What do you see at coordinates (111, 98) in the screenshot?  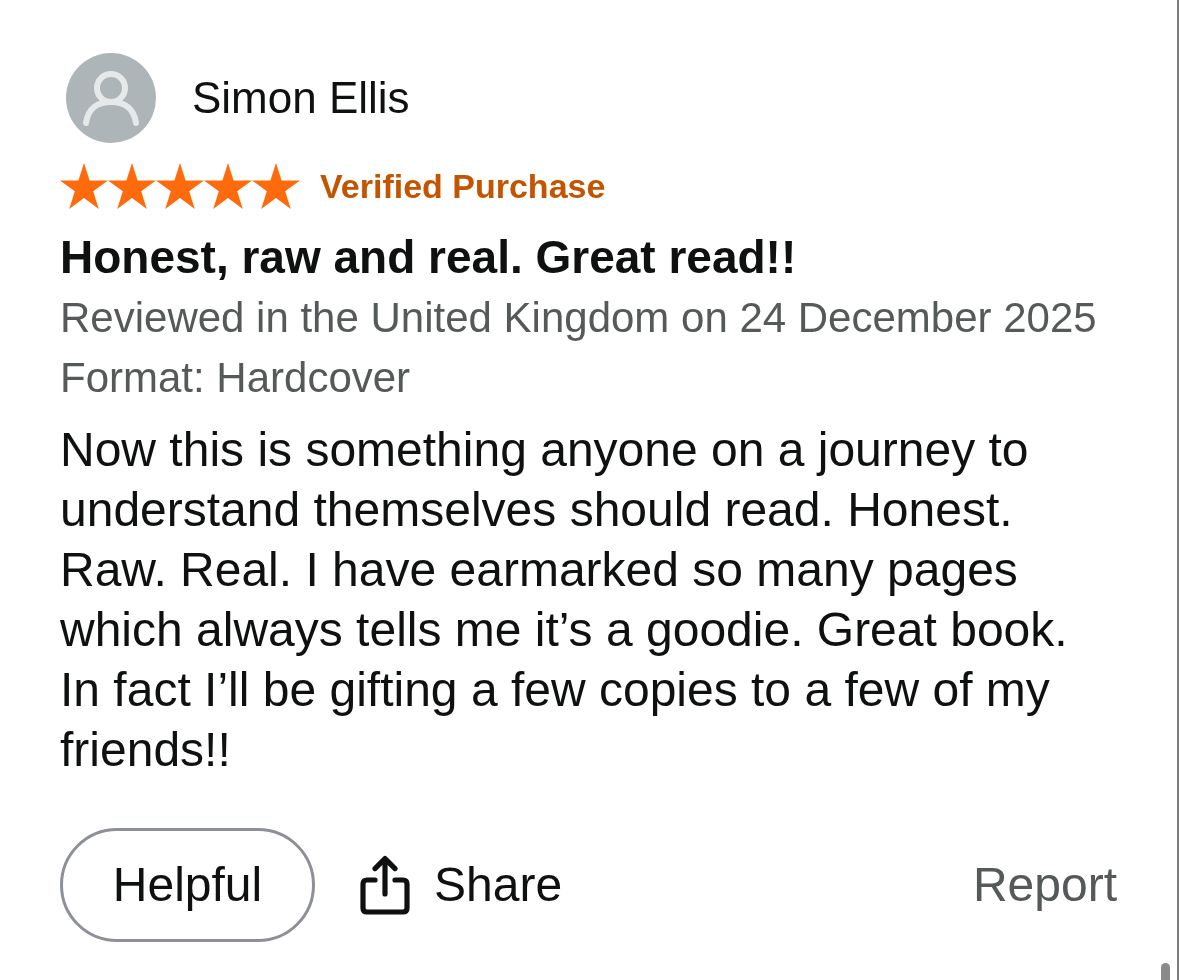 I see `avatar-icon` at bounding box center [111, 98].